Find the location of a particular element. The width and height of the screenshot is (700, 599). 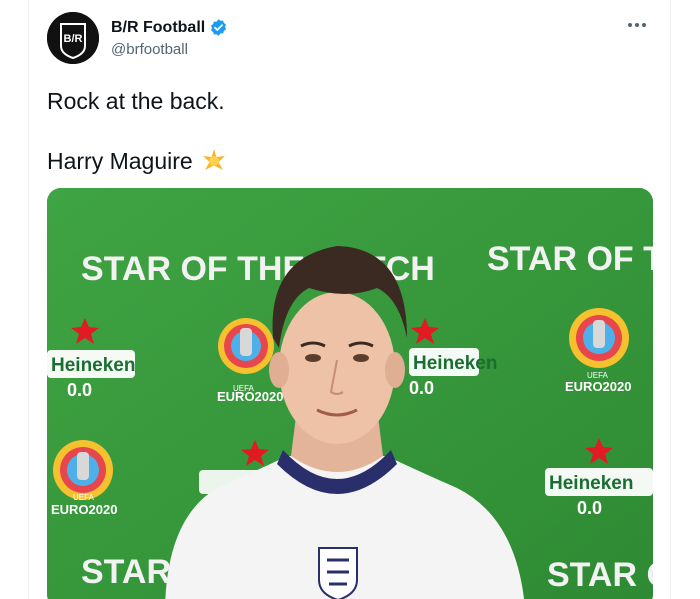

tweet-text: Rock at the back. Harry Maguire is located at coordinates (137, 131).